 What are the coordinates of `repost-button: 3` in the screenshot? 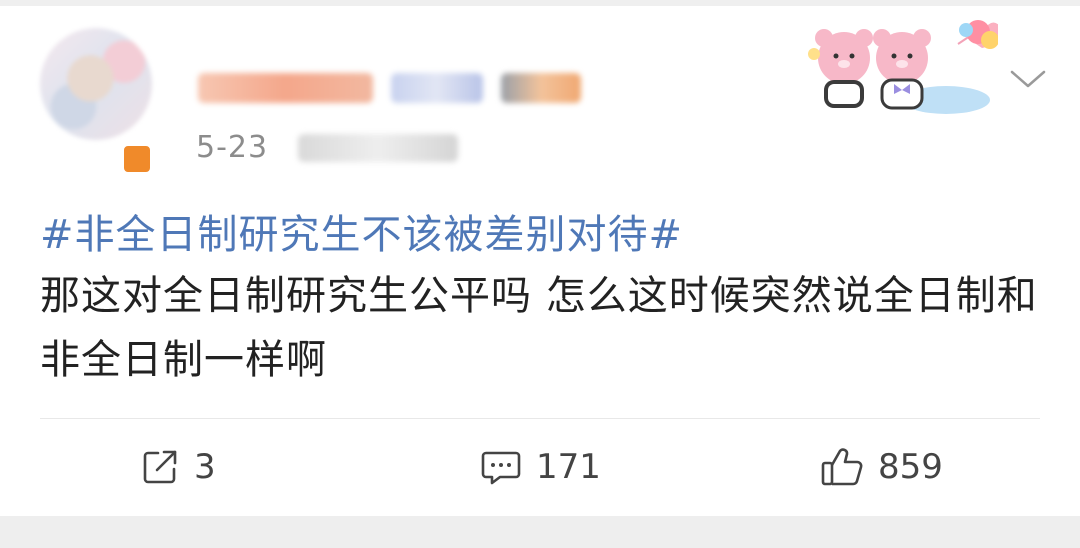 It's located at (178, 467).